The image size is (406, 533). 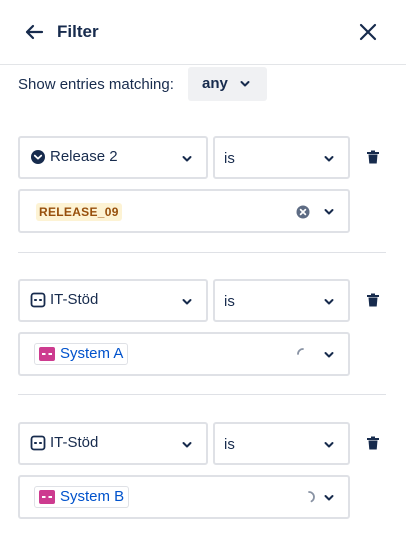 What do you see at coordinates (92, 496) in the screenshot?
I see `rule-3-value-label: System B` at bounding box center [92, 496].